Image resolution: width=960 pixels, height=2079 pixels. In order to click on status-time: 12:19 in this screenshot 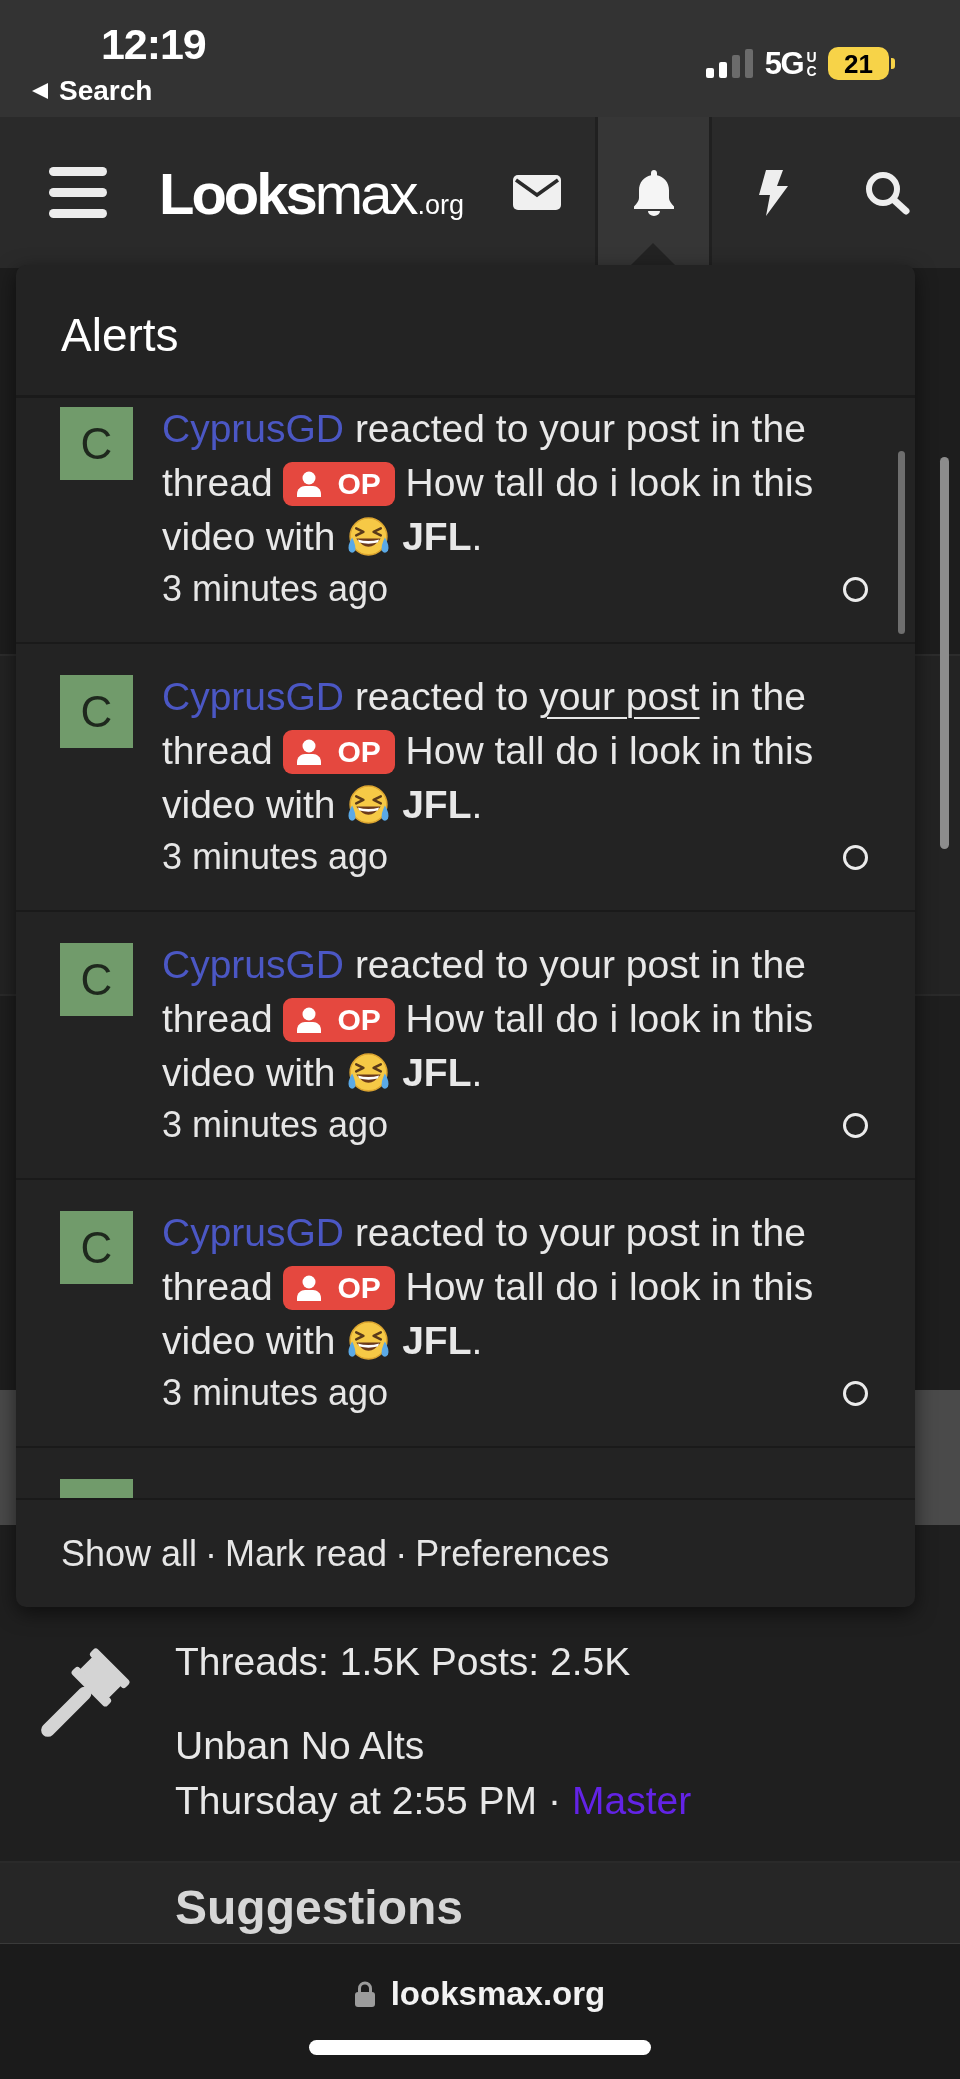, I will do `click(153, 44)`.